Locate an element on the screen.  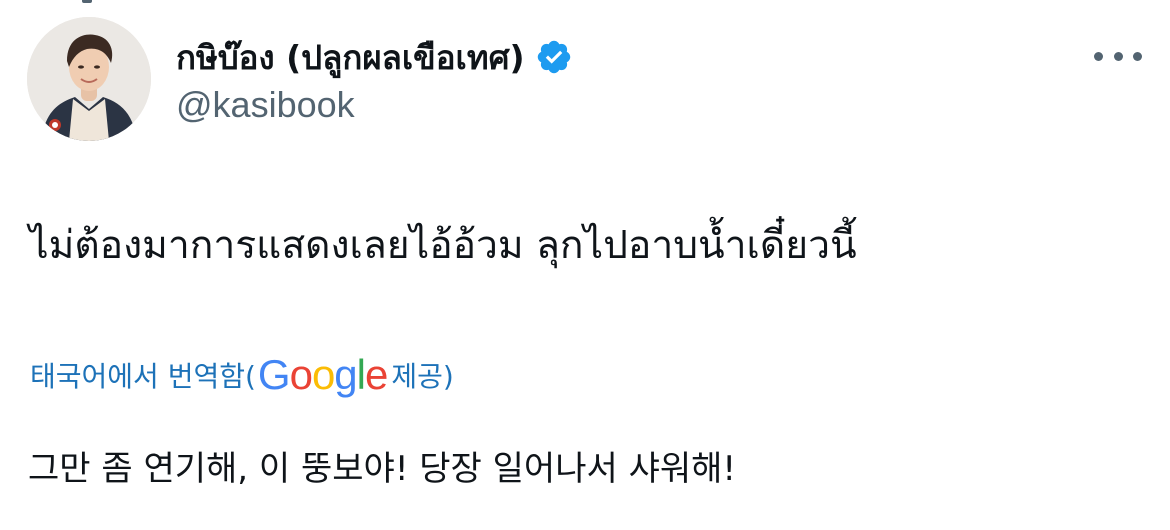
google-logo-letter: G is located at coordinates (274, 374).